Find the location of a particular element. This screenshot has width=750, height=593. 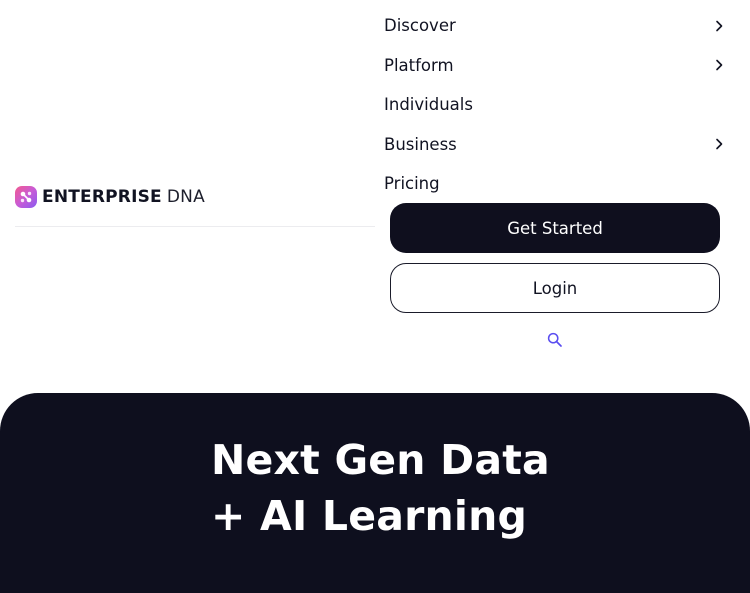

brand-logo: ENTERPRISE DNA is located at coordinates (110, 197).